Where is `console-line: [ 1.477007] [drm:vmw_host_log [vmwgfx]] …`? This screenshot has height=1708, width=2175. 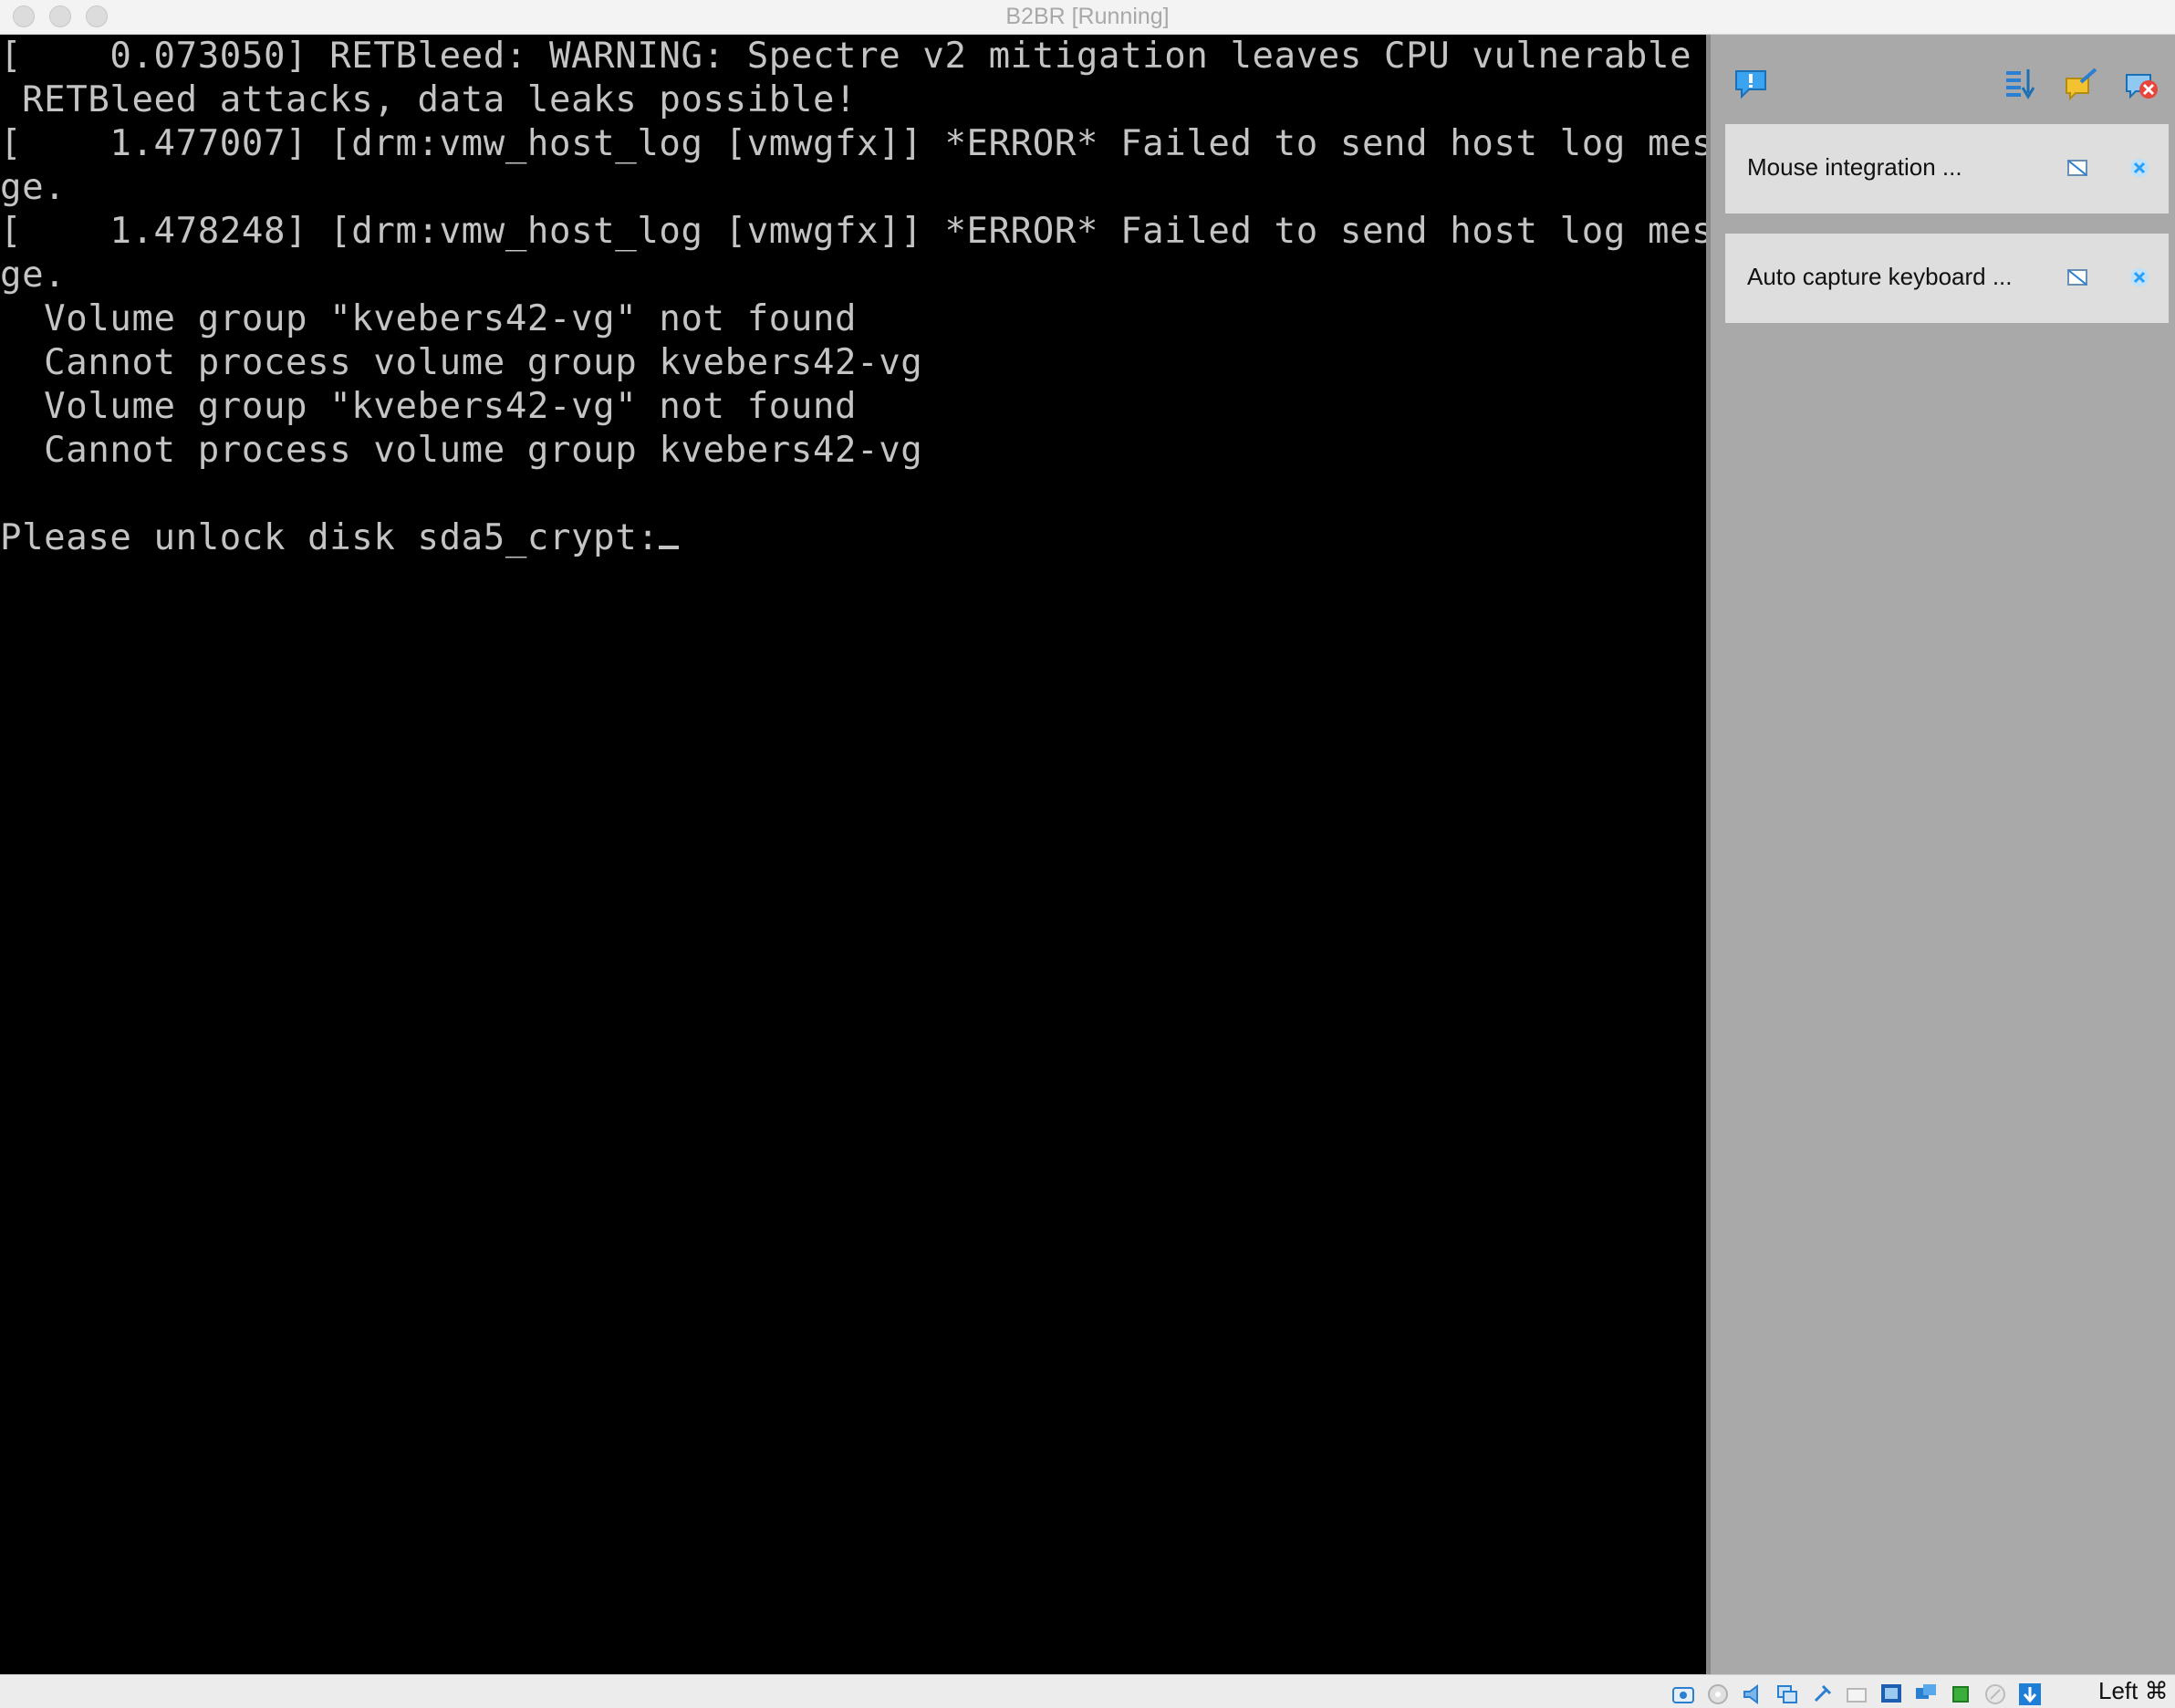 console-line: [ 1.477007] [drm:vmw_host_log [vmwgfx]] … is located at coordinates (853, 143).